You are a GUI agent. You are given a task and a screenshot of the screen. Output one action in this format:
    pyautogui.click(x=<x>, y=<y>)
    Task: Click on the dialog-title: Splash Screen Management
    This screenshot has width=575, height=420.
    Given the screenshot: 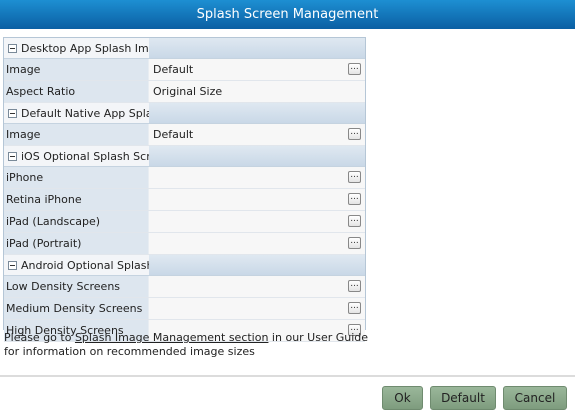 What is the action you would take?
    pyautogui.click(x=287, y=14)
    